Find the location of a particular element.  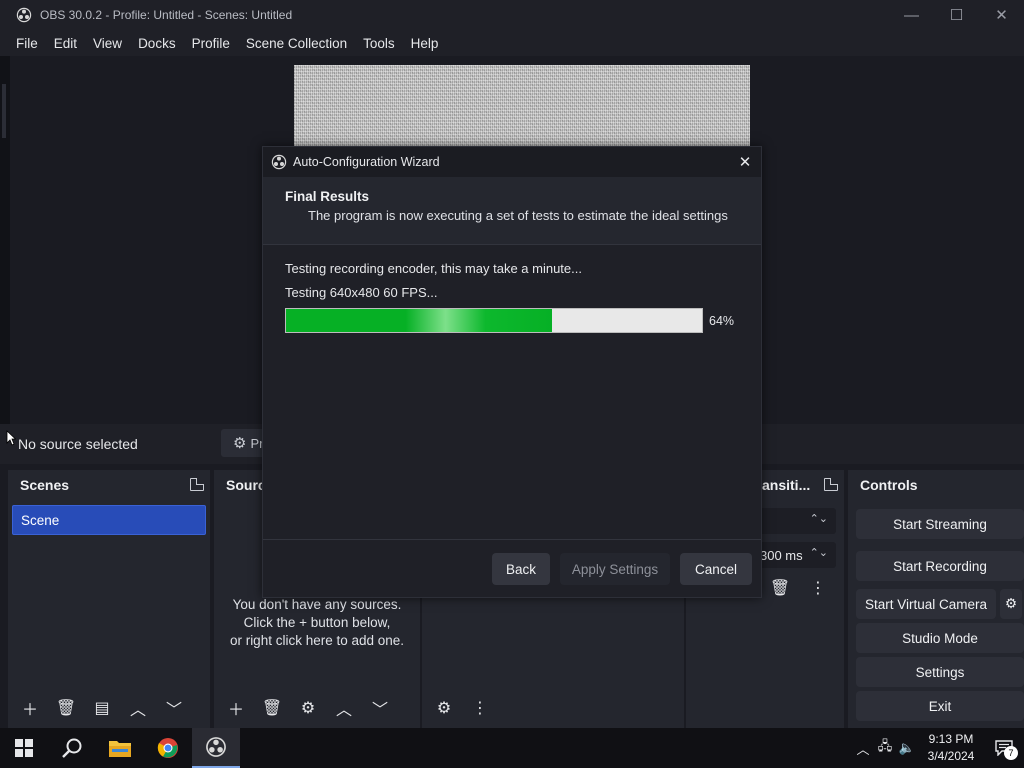

obs-taskbar-button is located at coordinates (216, 748).